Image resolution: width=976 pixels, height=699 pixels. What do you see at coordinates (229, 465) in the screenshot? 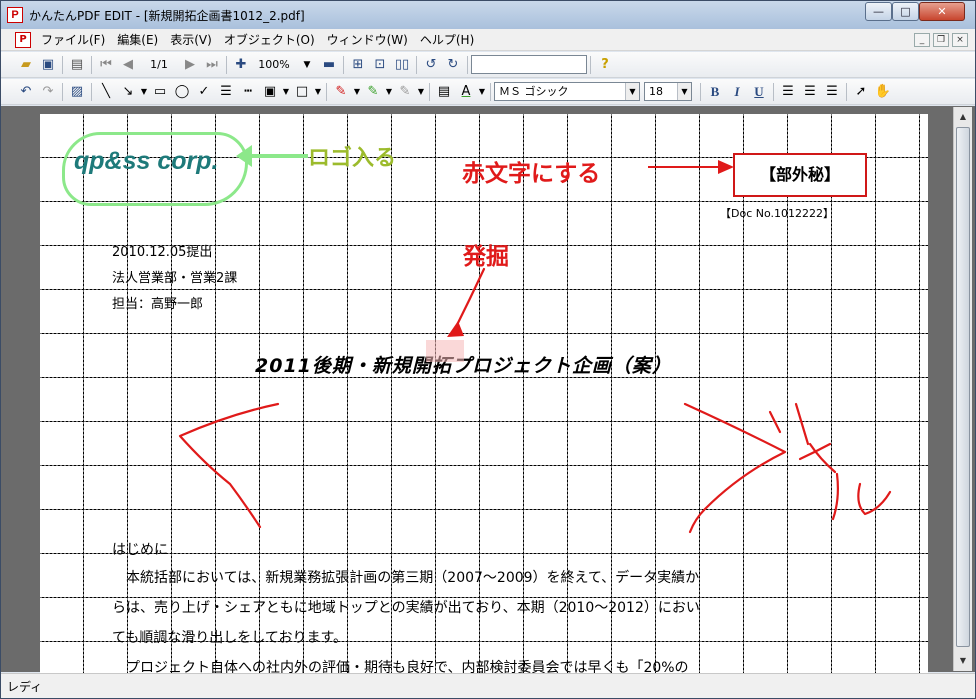
I see `left-bracket-stroke` at bounding box center [229, 465].